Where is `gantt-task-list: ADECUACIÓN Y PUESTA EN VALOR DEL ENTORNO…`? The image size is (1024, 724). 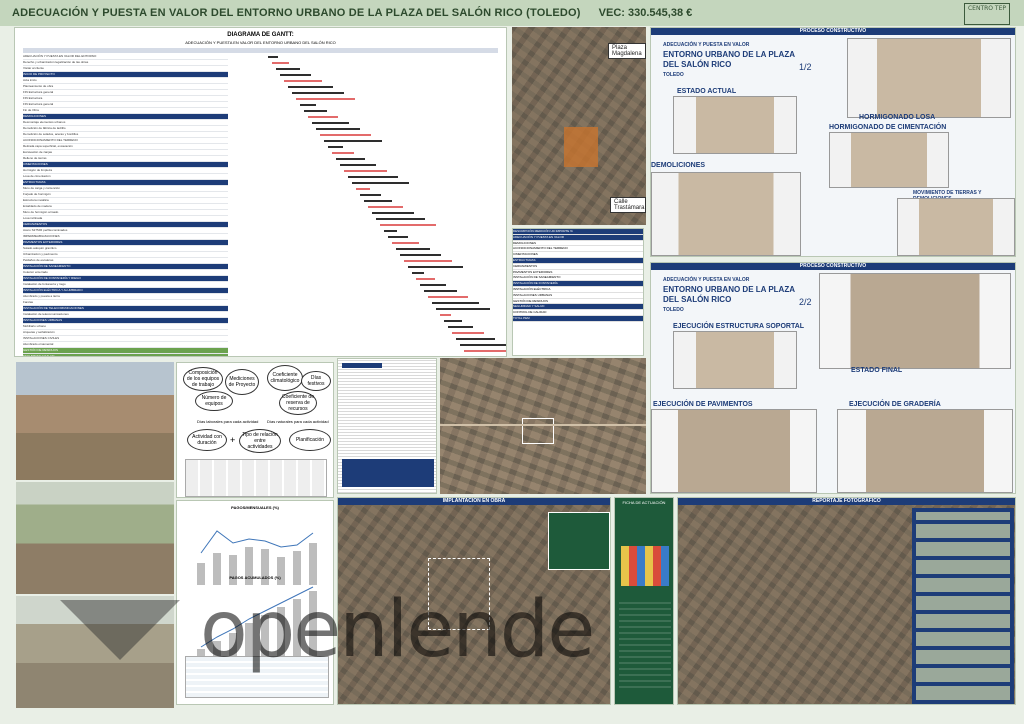
gantt-task-list: ADECUACIÓN Y PUESTA EN VALOR DEL ENTORNO… is located at coordinates (125, 205).